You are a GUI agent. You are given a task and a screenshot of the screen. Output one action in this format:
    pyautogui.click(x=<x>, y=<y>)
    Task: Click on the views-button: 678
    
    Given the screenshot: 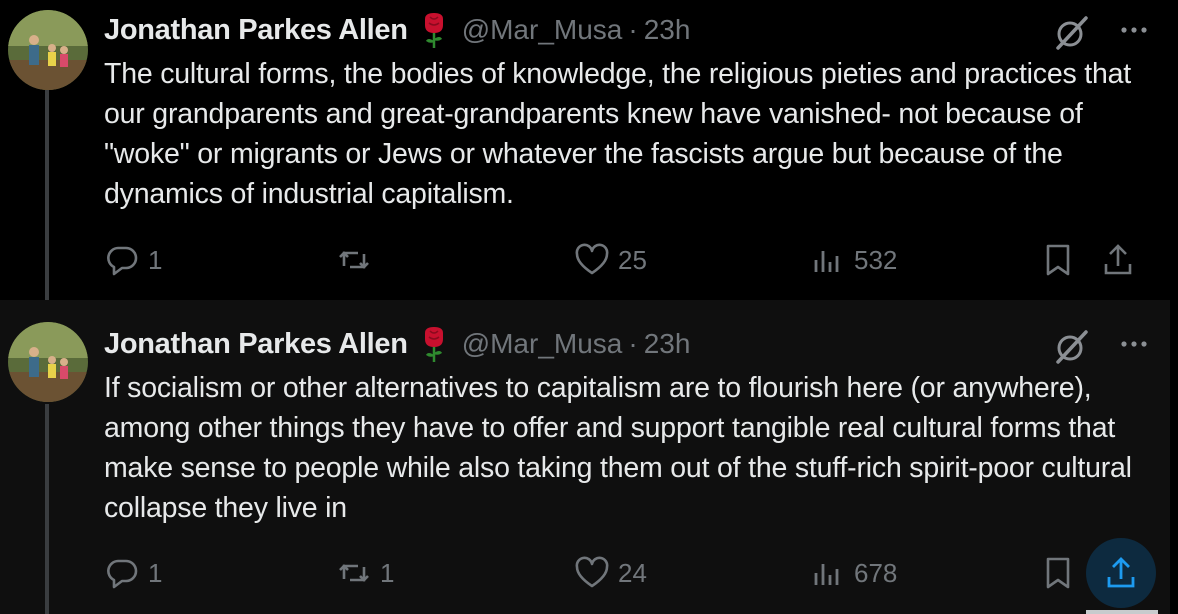 What is the action you would take?
    pyautogui.click(x=853, y=573)
    